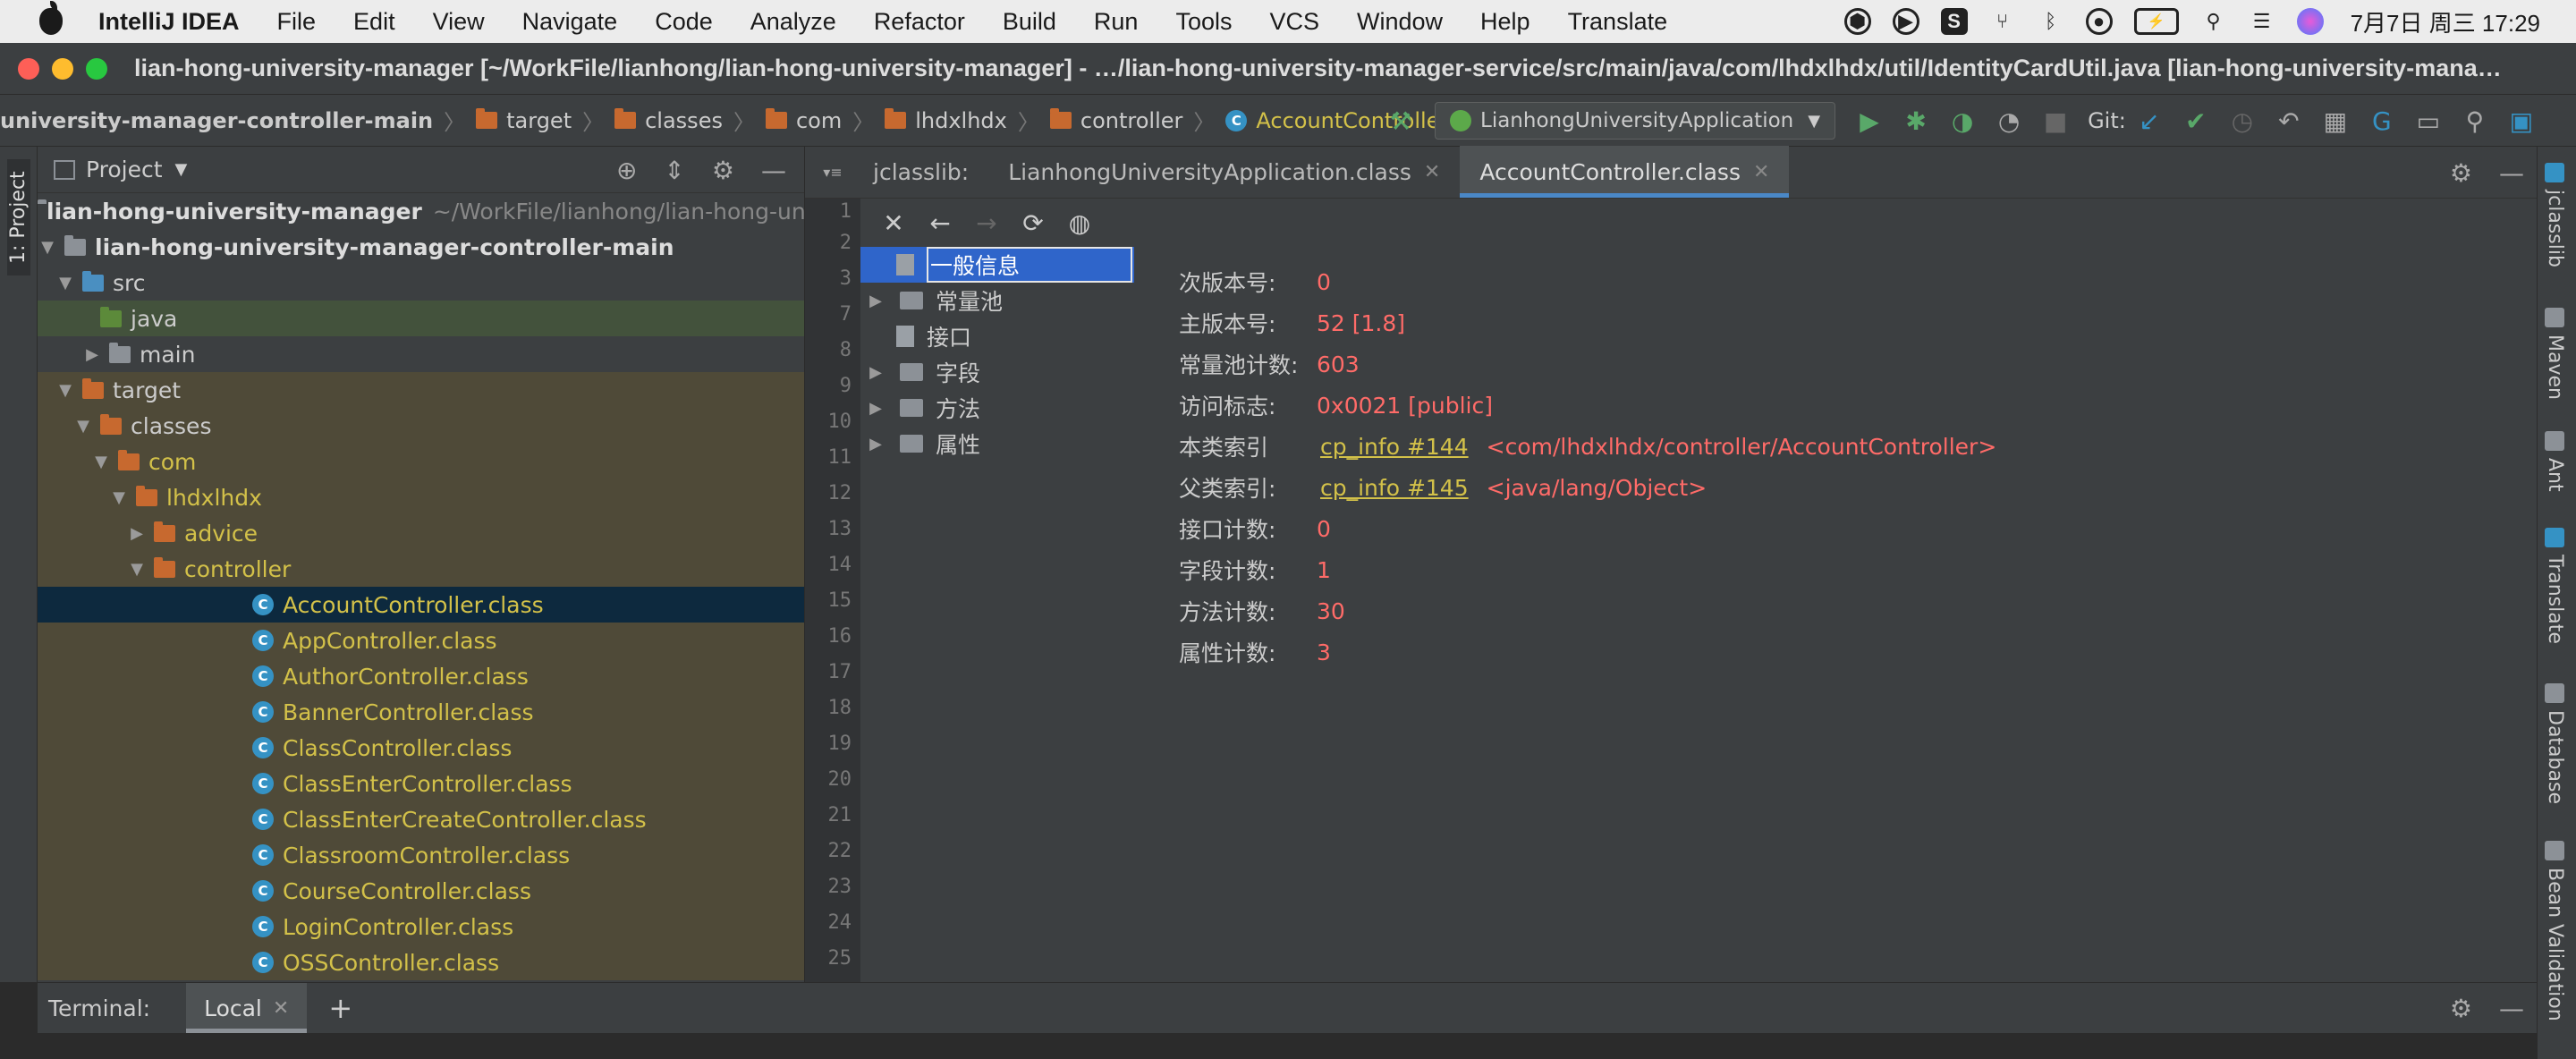  I want to click on tree-file: C ClassroomController.class, so click(421, 855).